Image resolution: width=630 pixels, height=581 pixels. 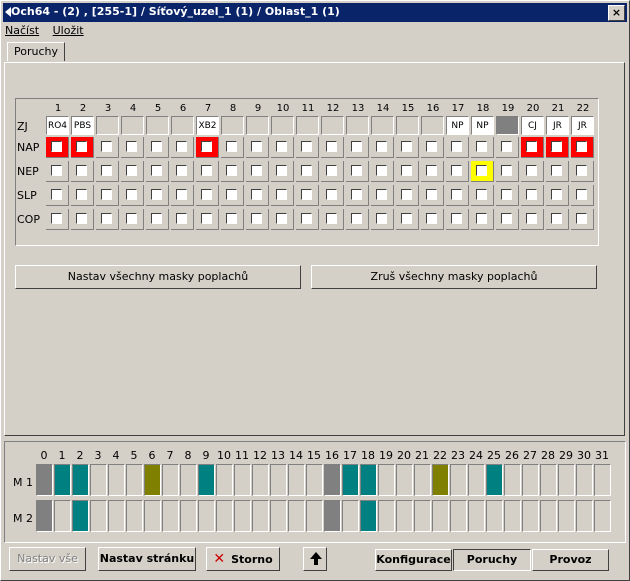 I want to click on poruchy-button: Poruchy, so click(x=492, y=560).